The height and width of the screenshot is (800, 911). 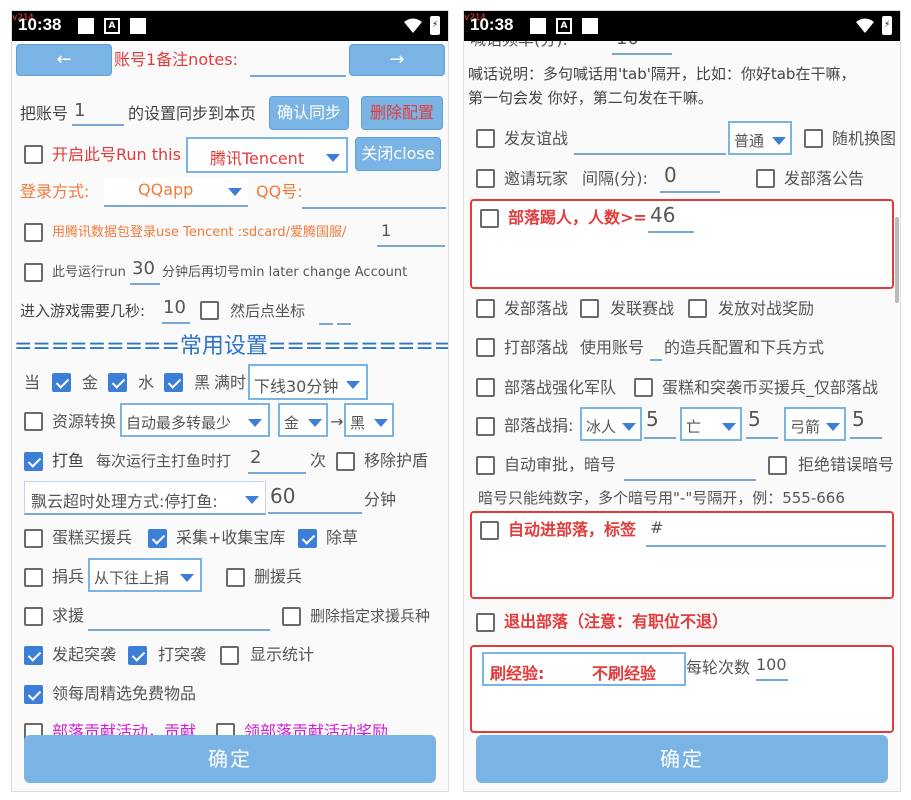 What do you see at coordinates (402, 113) in the screenshot?
I see `delete-config-button: 删除配置` at bounding box center [402, 113].